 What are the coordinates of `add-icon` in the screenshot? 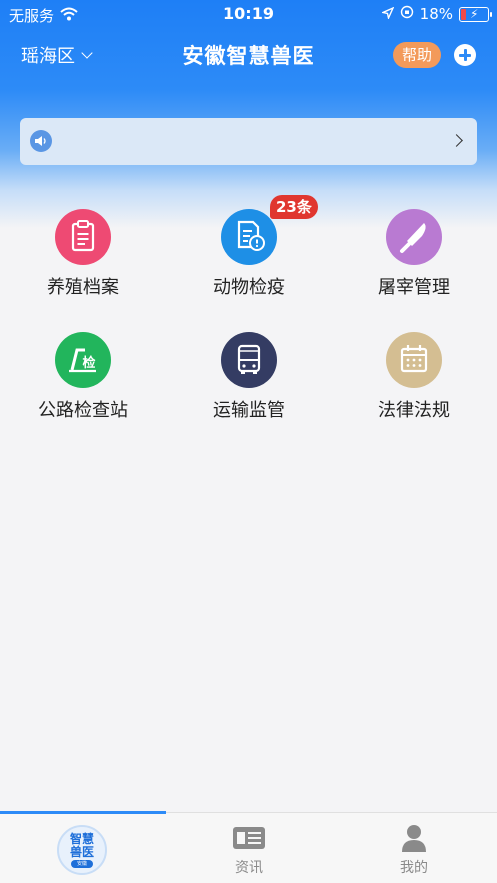 It's located at (465, 55).